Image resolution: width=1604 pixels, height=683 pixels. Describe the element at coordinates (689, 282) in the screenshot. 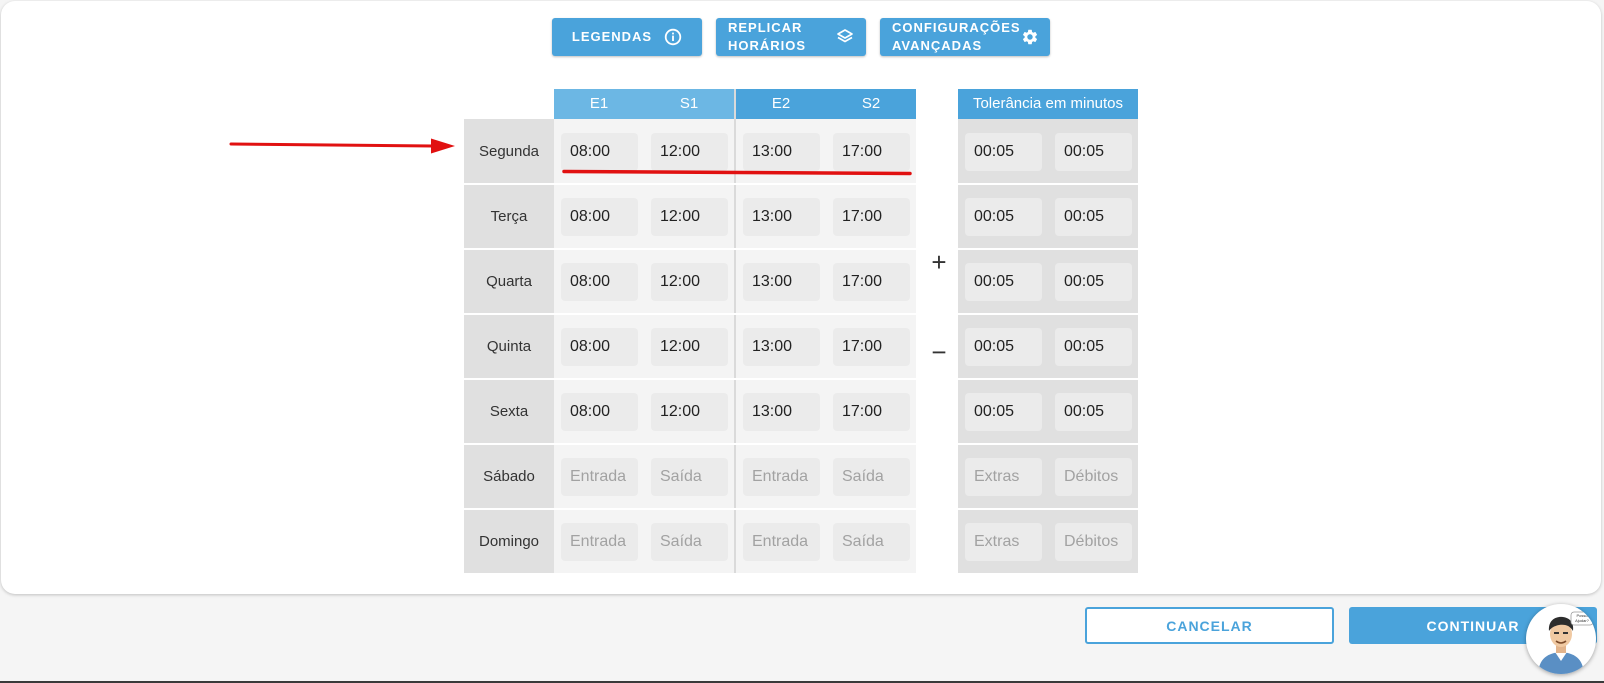

I see `quarta-s1-input: 12:00` at that location.